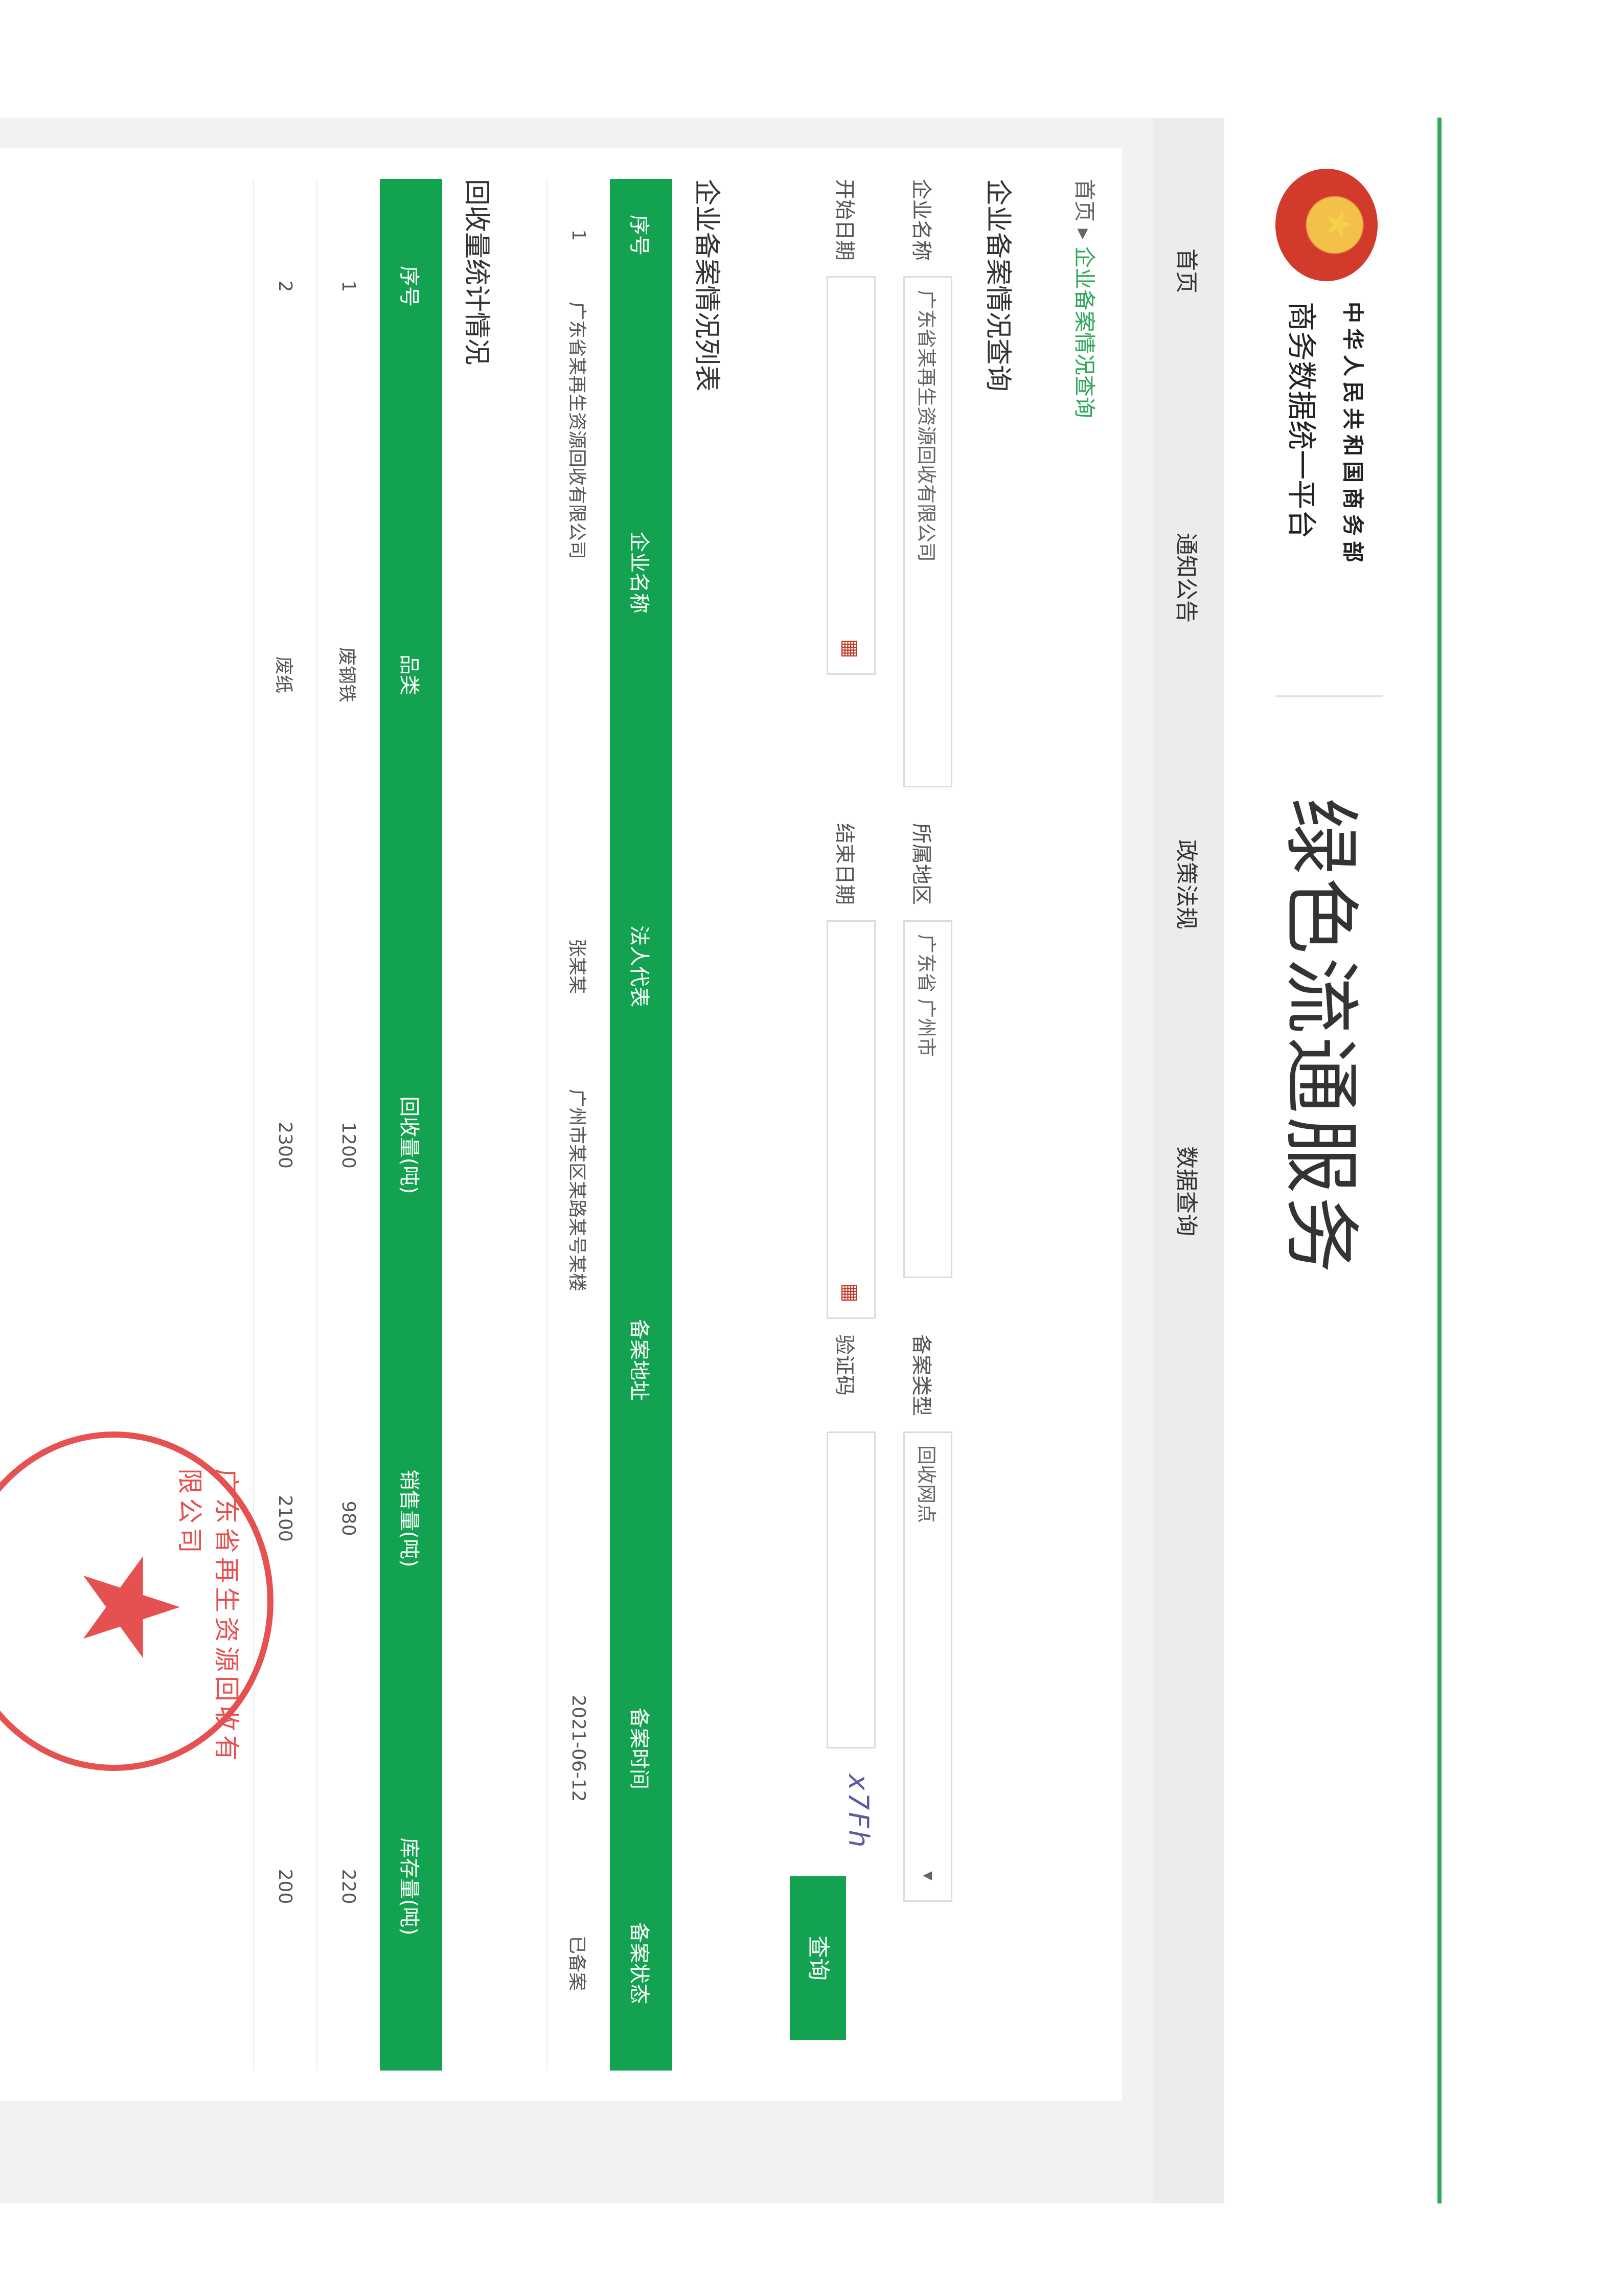 The width and height of the screenshot is (1623, 2296). What do you see at coordinates (818, 1958) in the screenshot?
I see `query-button: 查询` at bounding box center [818, 1958].